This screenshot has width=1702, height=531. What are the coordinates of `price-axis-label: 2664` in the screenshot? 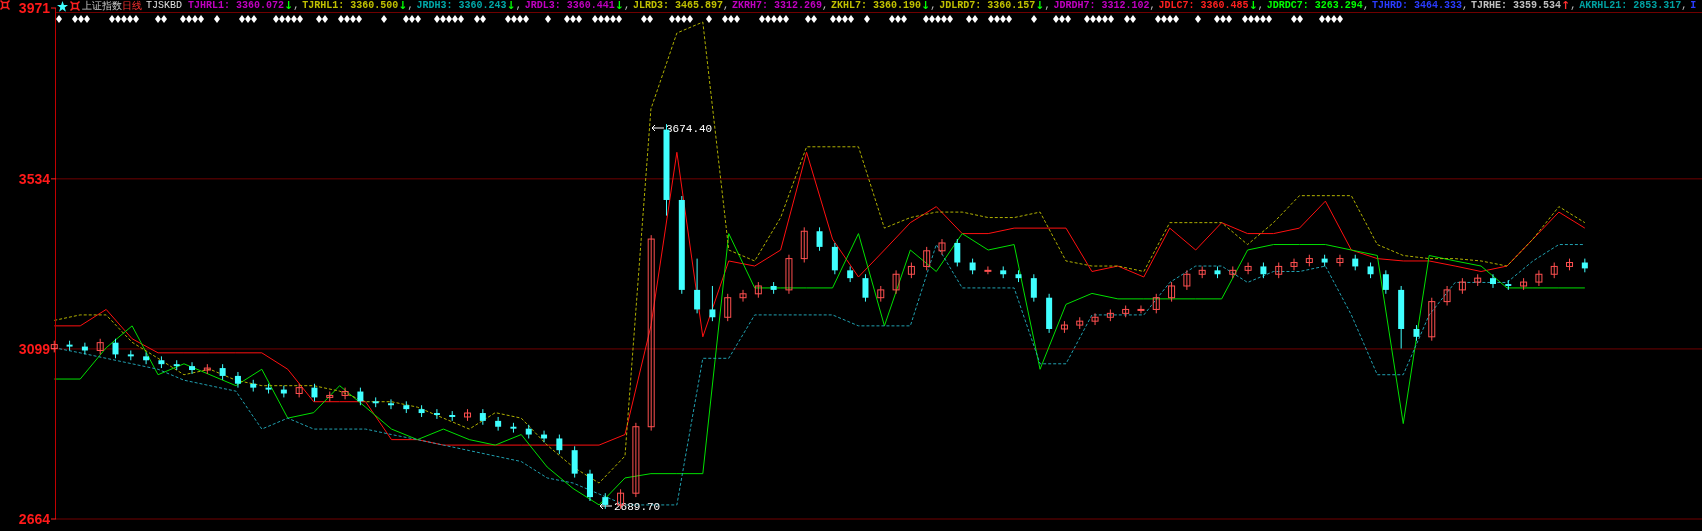 It's located at (34, 519).